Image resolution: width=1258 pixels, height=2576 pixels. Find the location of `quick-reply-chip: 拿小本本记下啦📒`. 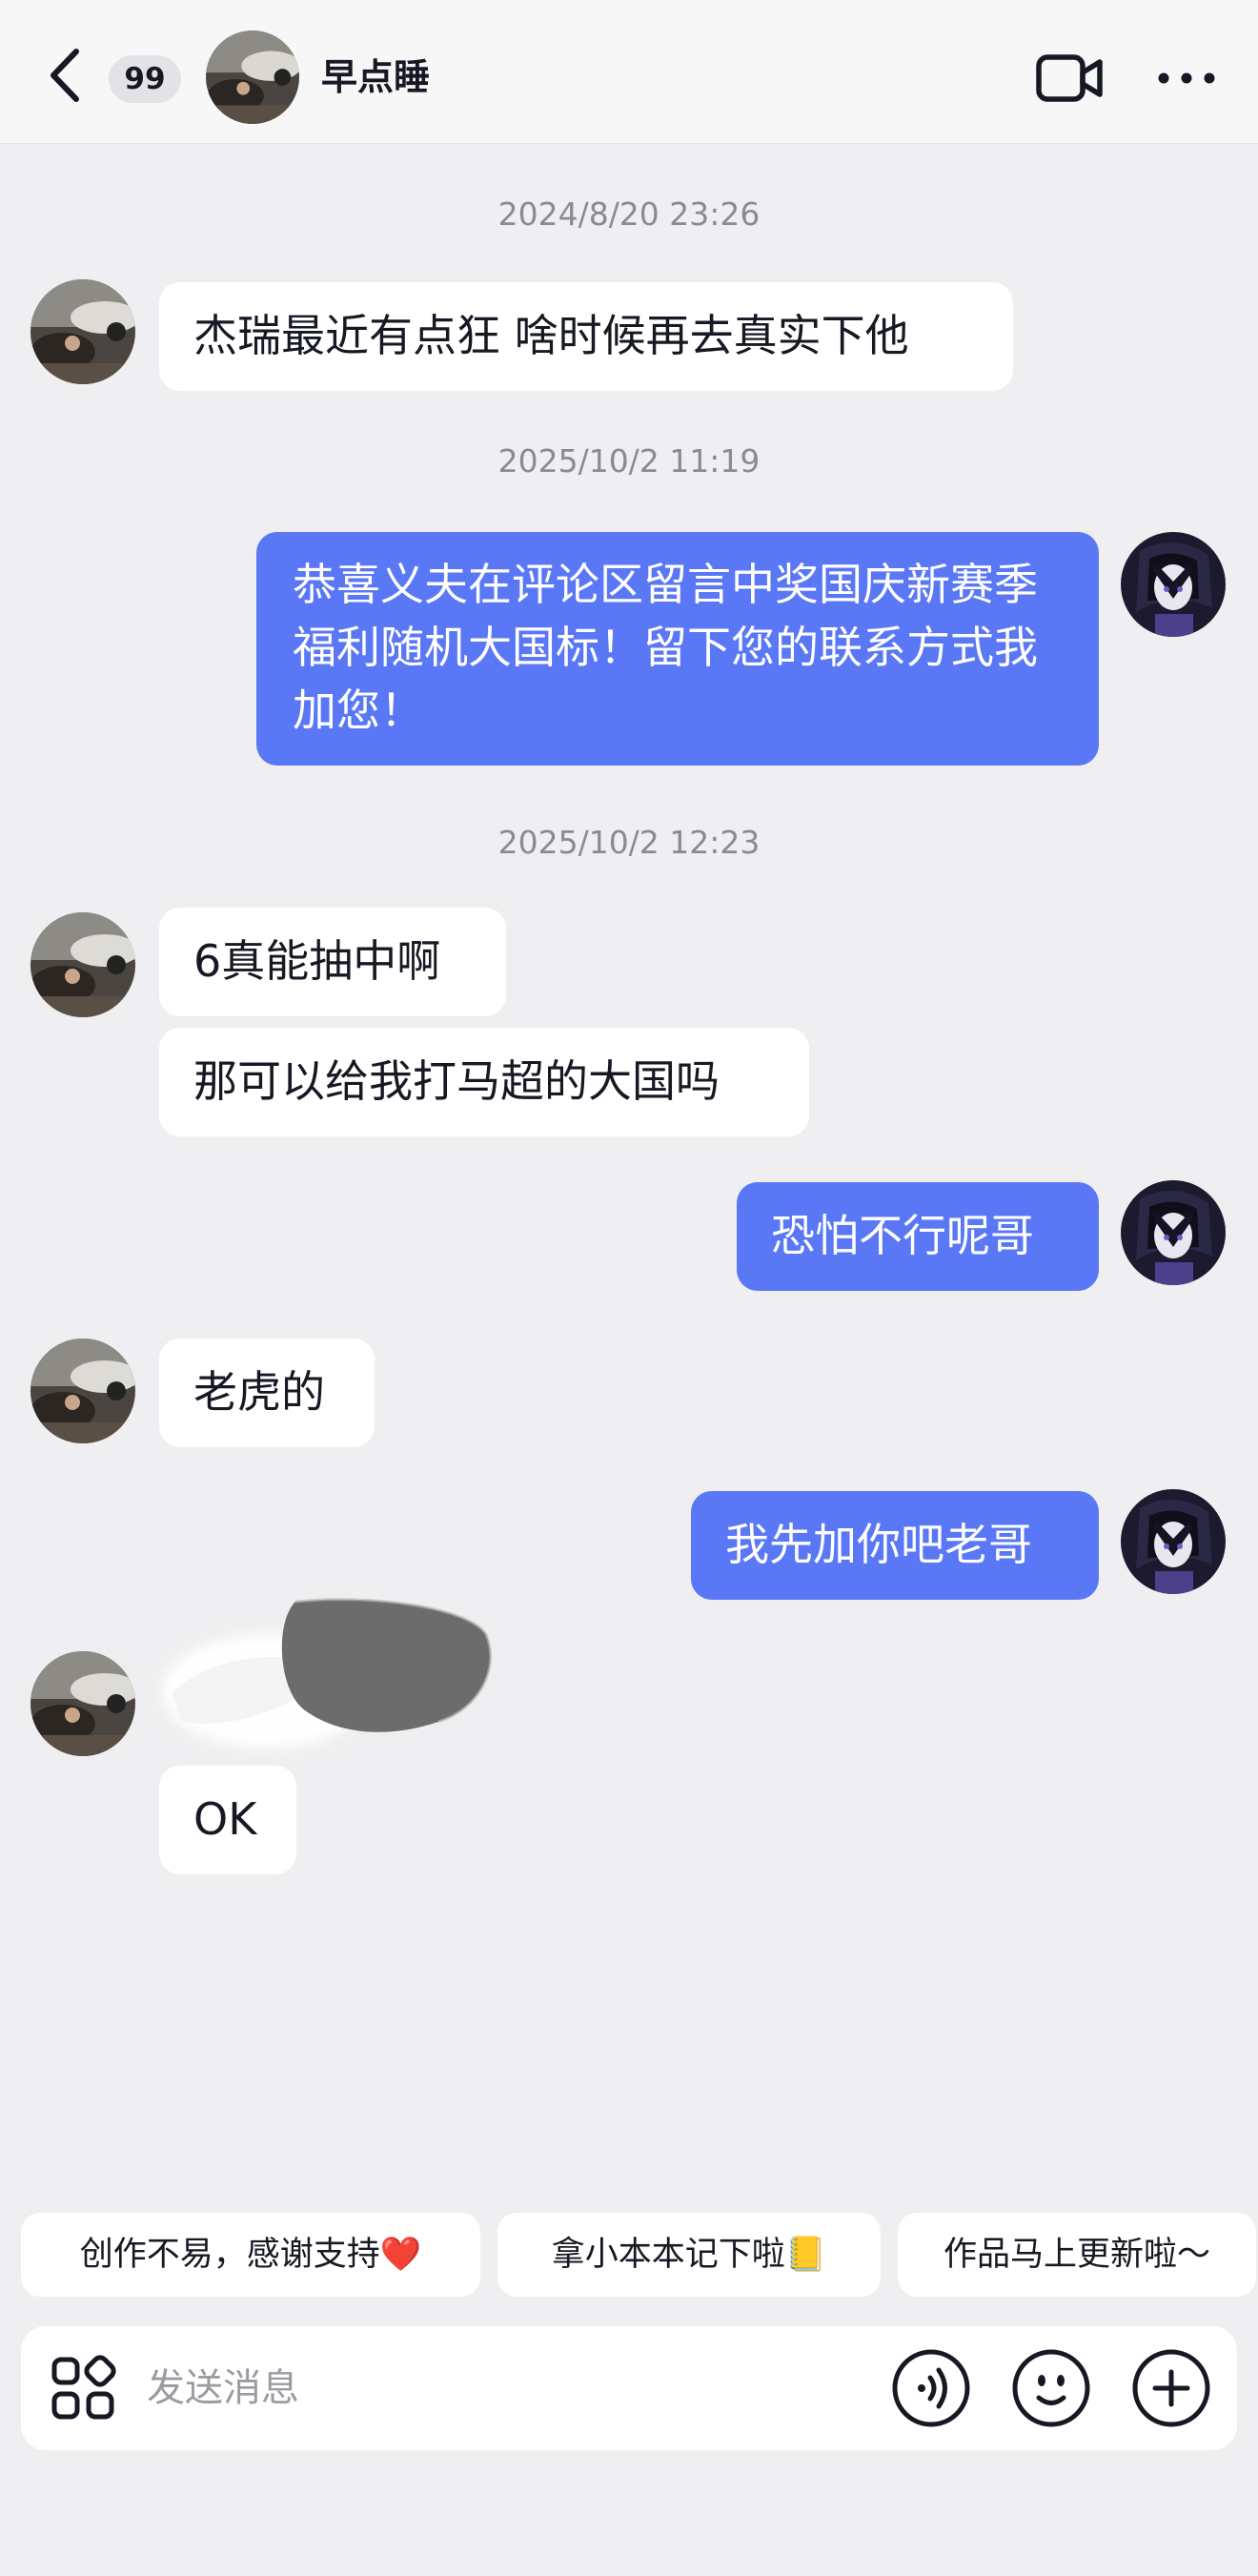

quick-reply-chip: 拿小本本记下啦📒 is located at coordinates (689, 2255).